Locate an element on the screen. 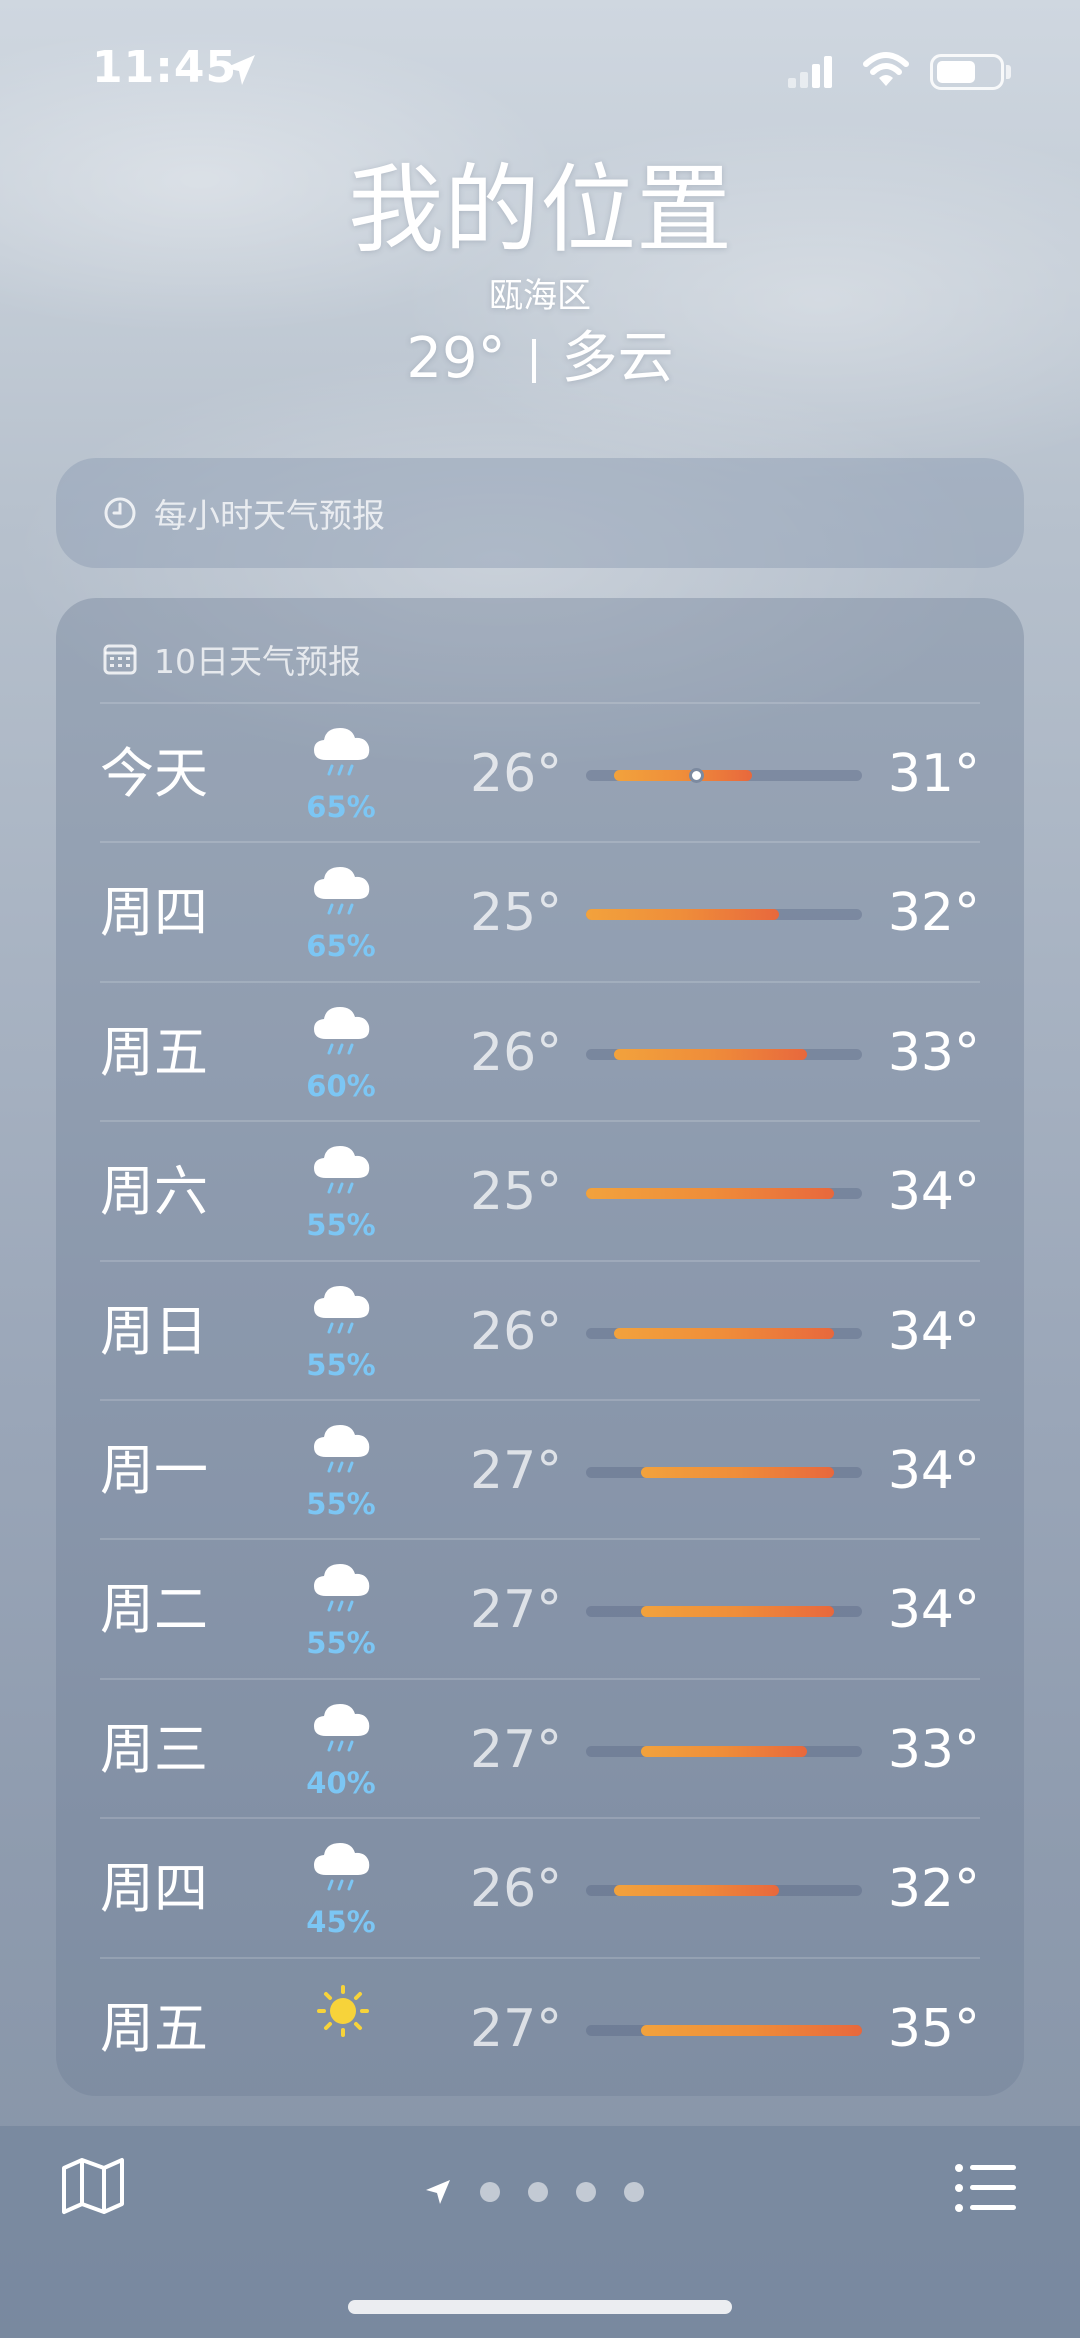  current-temperature: 29° is located at coordinates (456, 358).